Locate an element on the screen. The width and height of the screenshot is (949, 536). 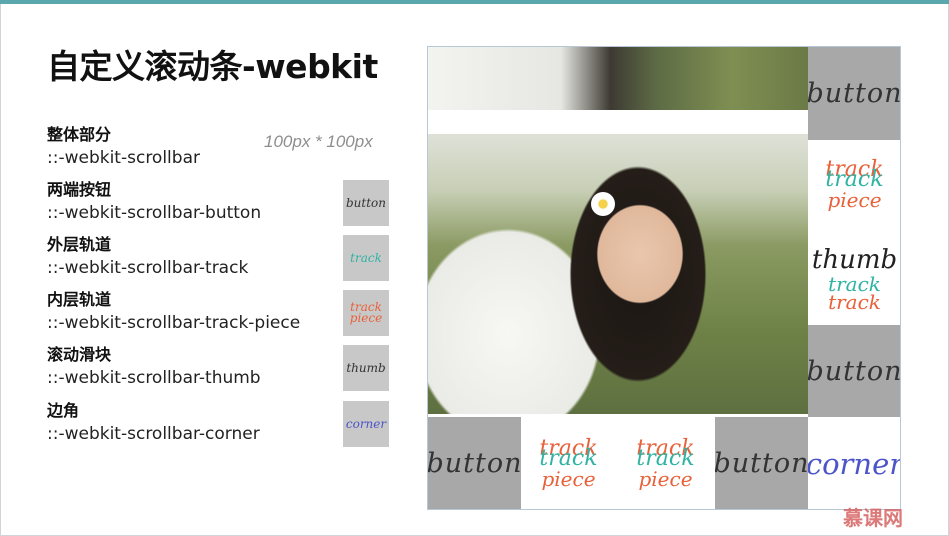
item-selector: ::-webkit-scrollbar is located at coordinates (123, 158).